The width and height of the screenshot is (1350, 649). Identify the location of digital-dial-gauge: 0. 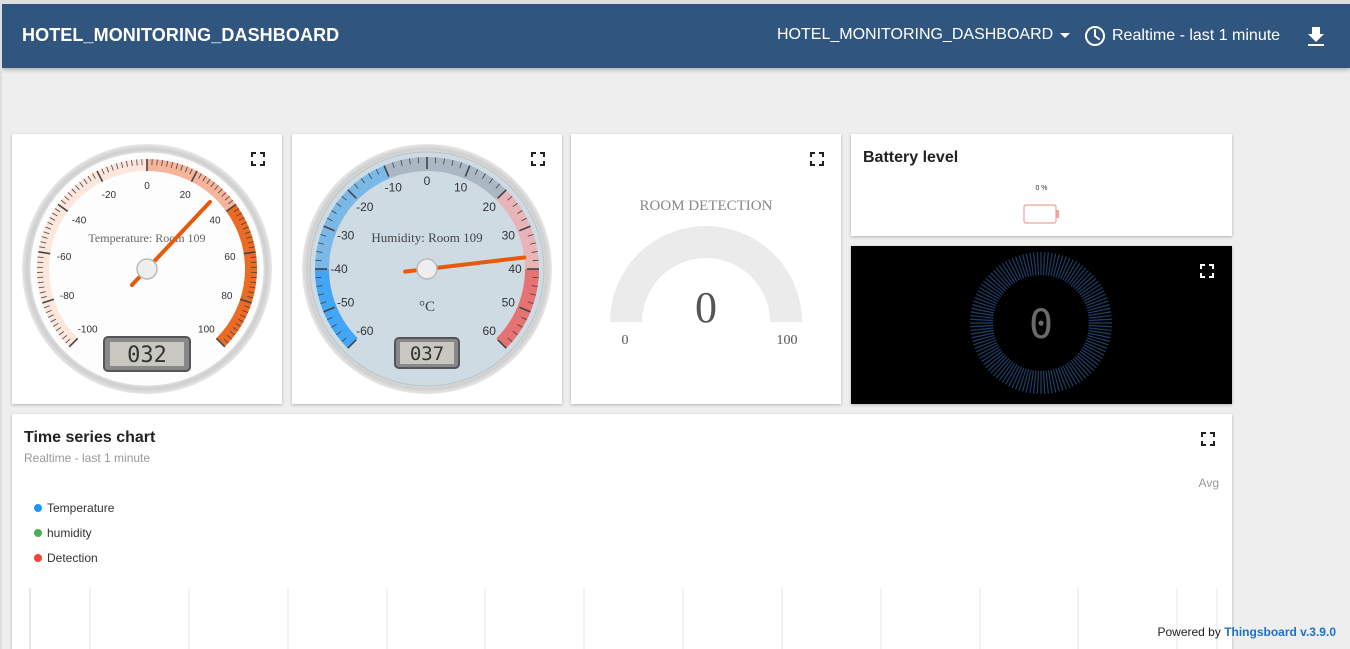
(1041, 323).